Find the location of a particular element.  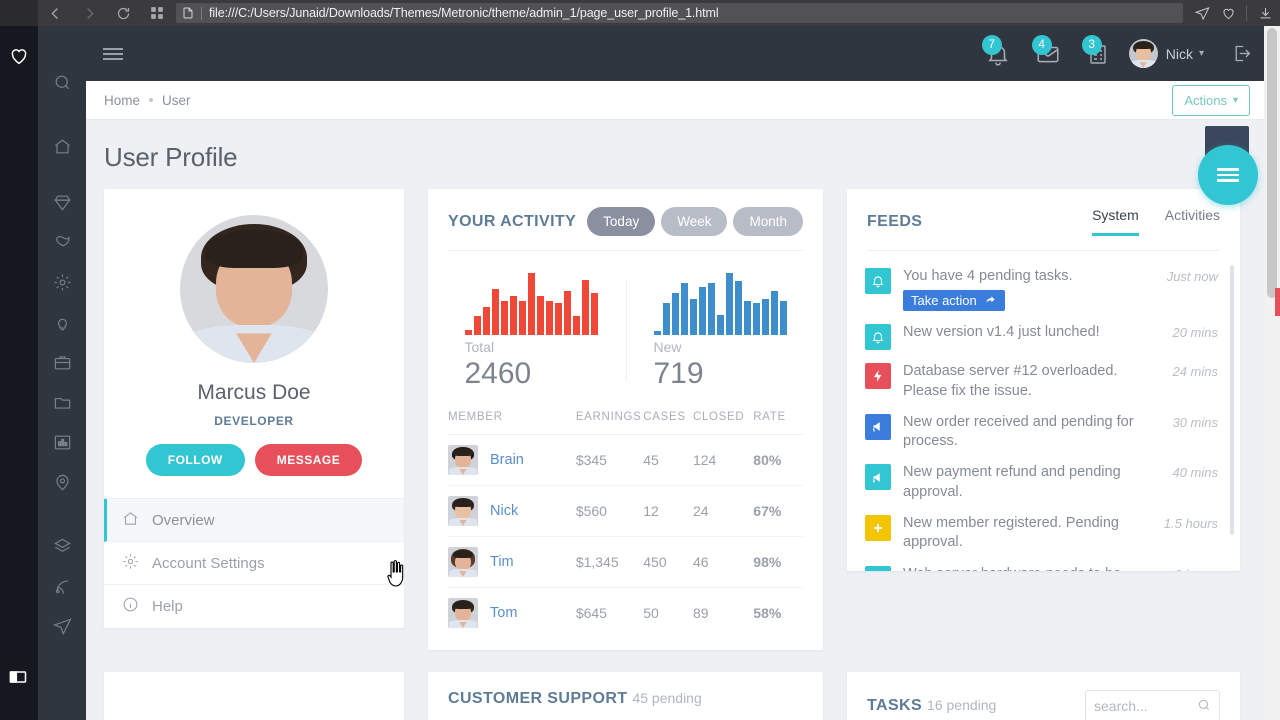

logout-button is located at coordinates (1241, 53).